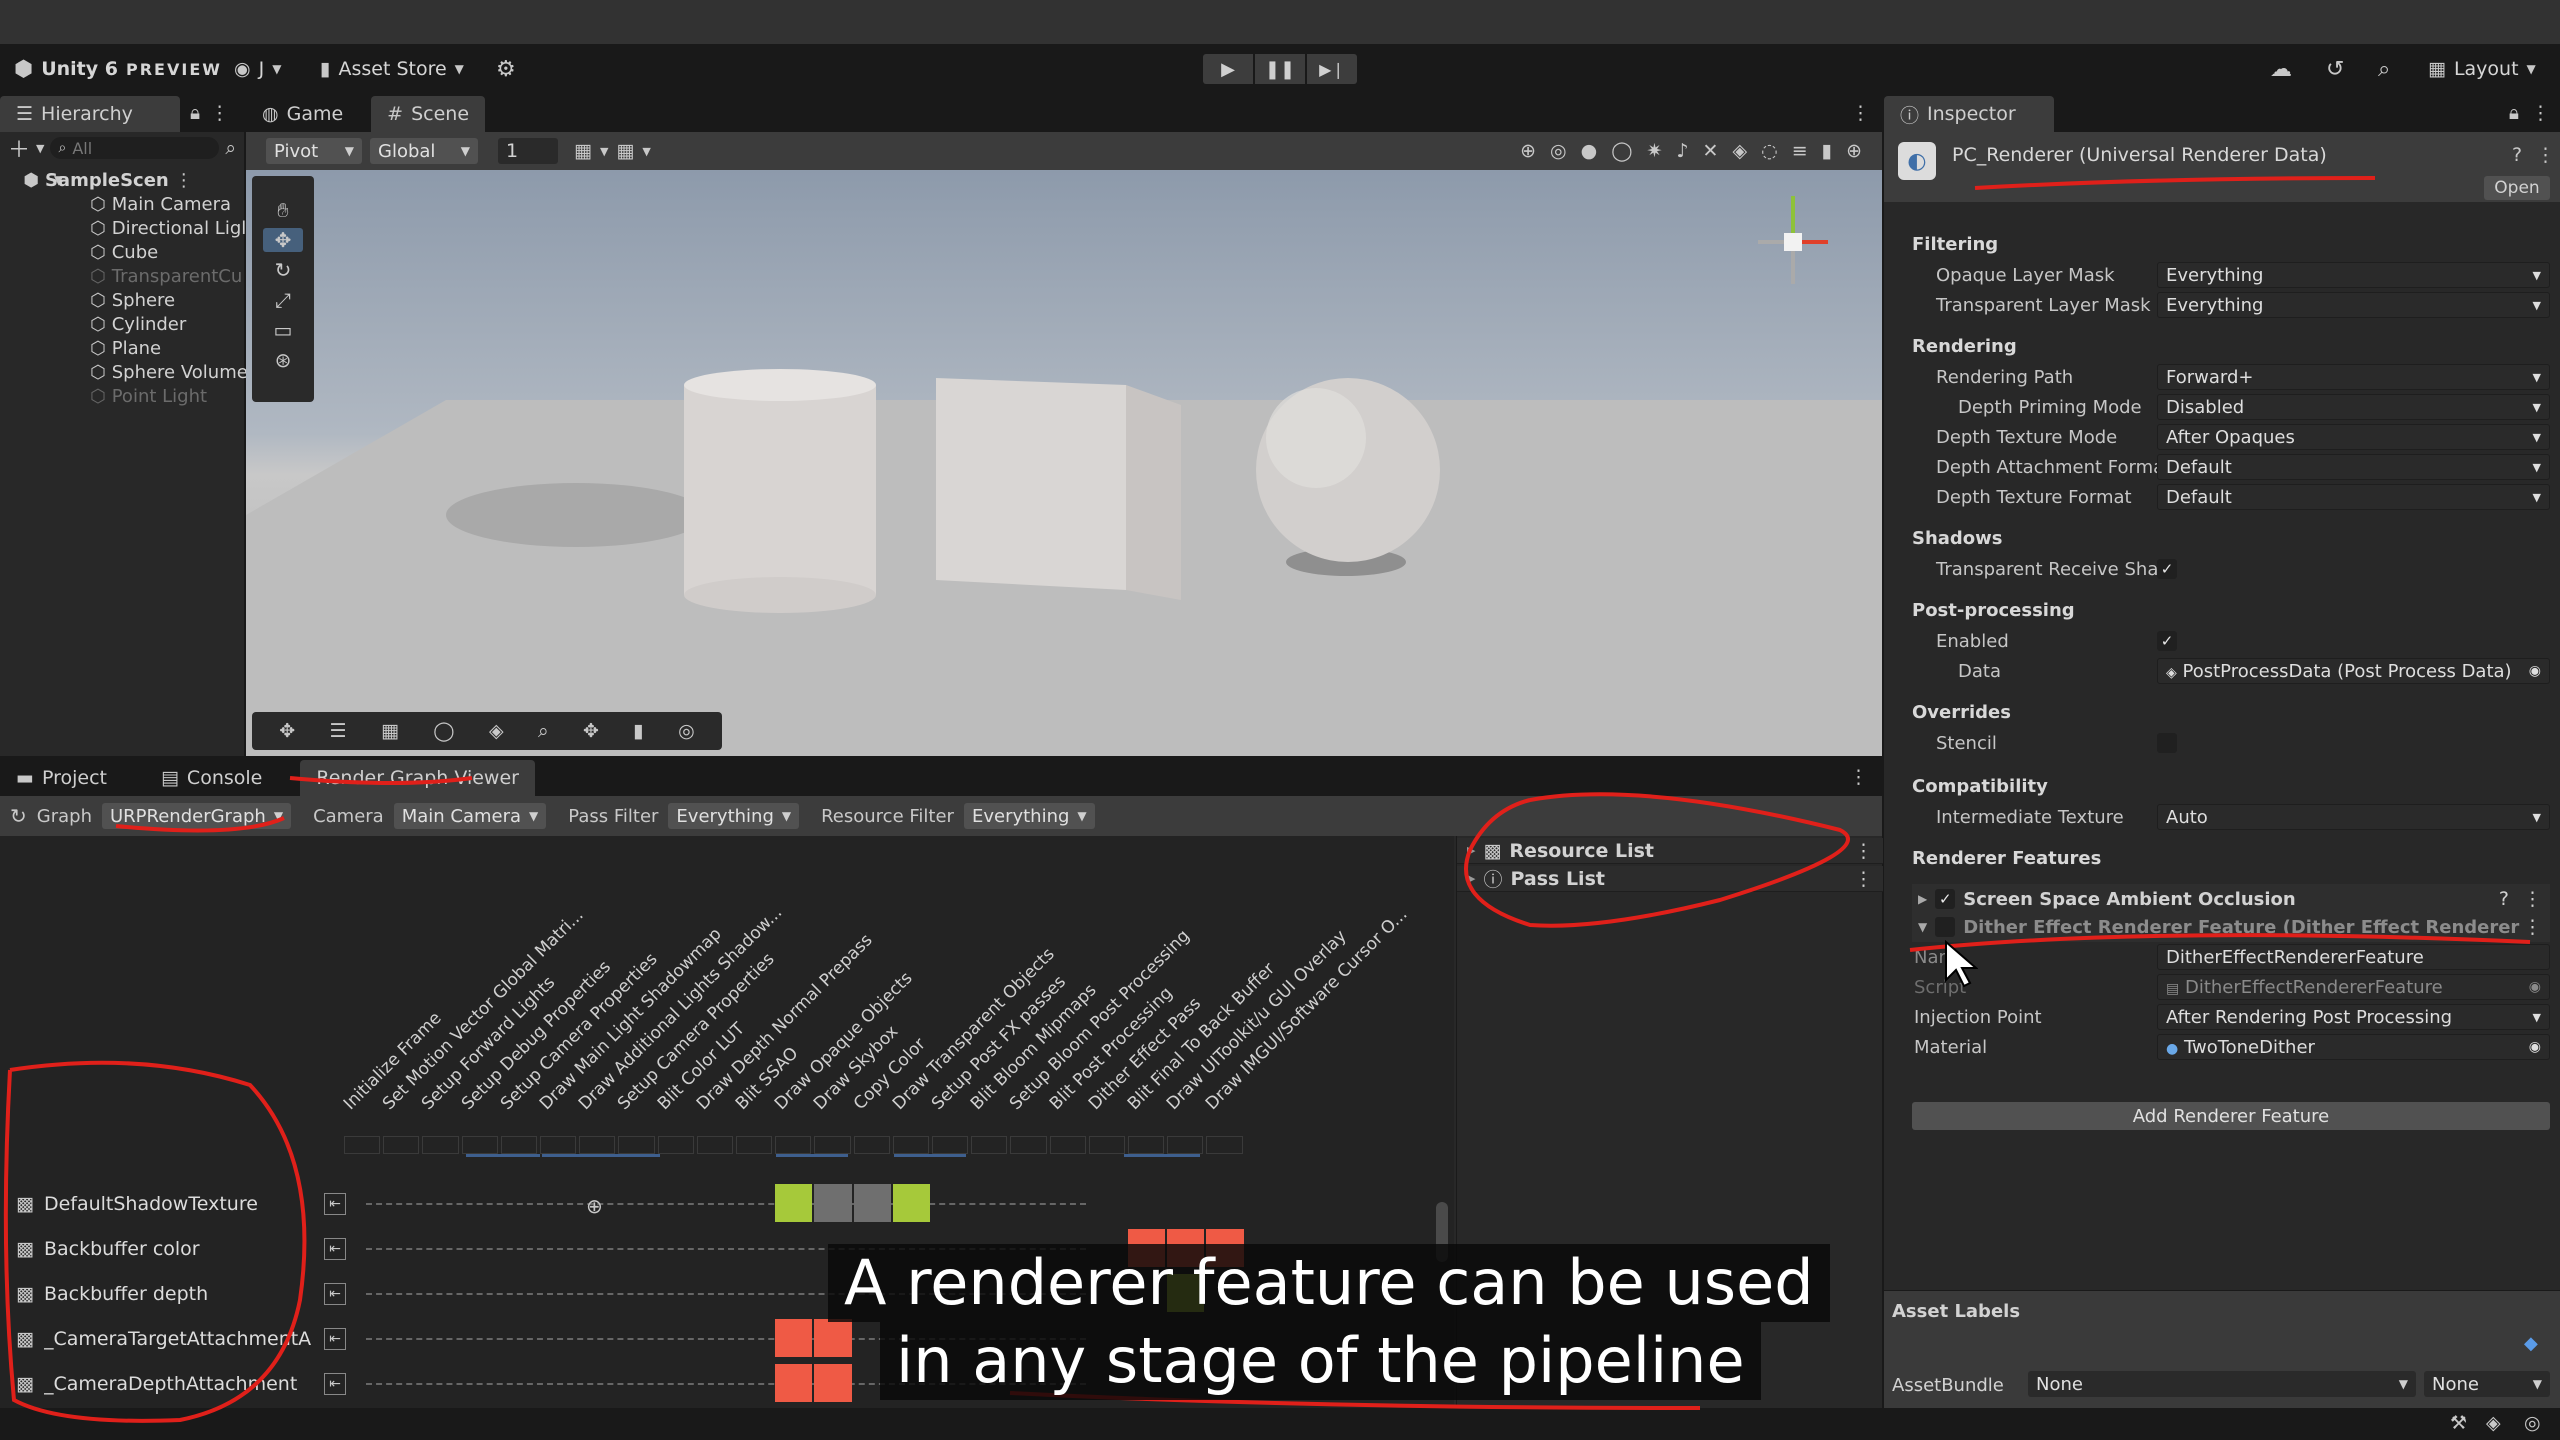  What do you see at coordinates (200, 824) in the screenshot?
I see `annotation-underline-graph` at bounding box center [200, 824].